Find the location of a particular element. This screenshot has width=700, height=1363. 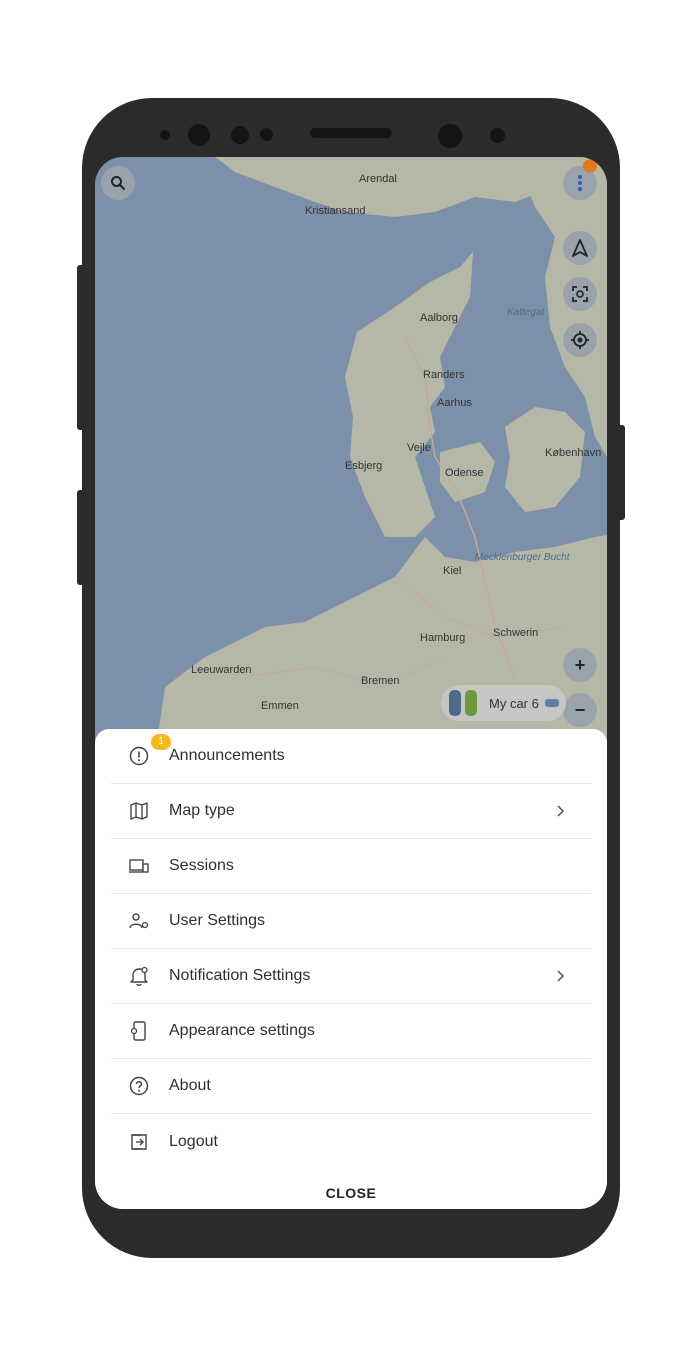

vehicle-chip: My car 6 is located at coordinates (503, 703).